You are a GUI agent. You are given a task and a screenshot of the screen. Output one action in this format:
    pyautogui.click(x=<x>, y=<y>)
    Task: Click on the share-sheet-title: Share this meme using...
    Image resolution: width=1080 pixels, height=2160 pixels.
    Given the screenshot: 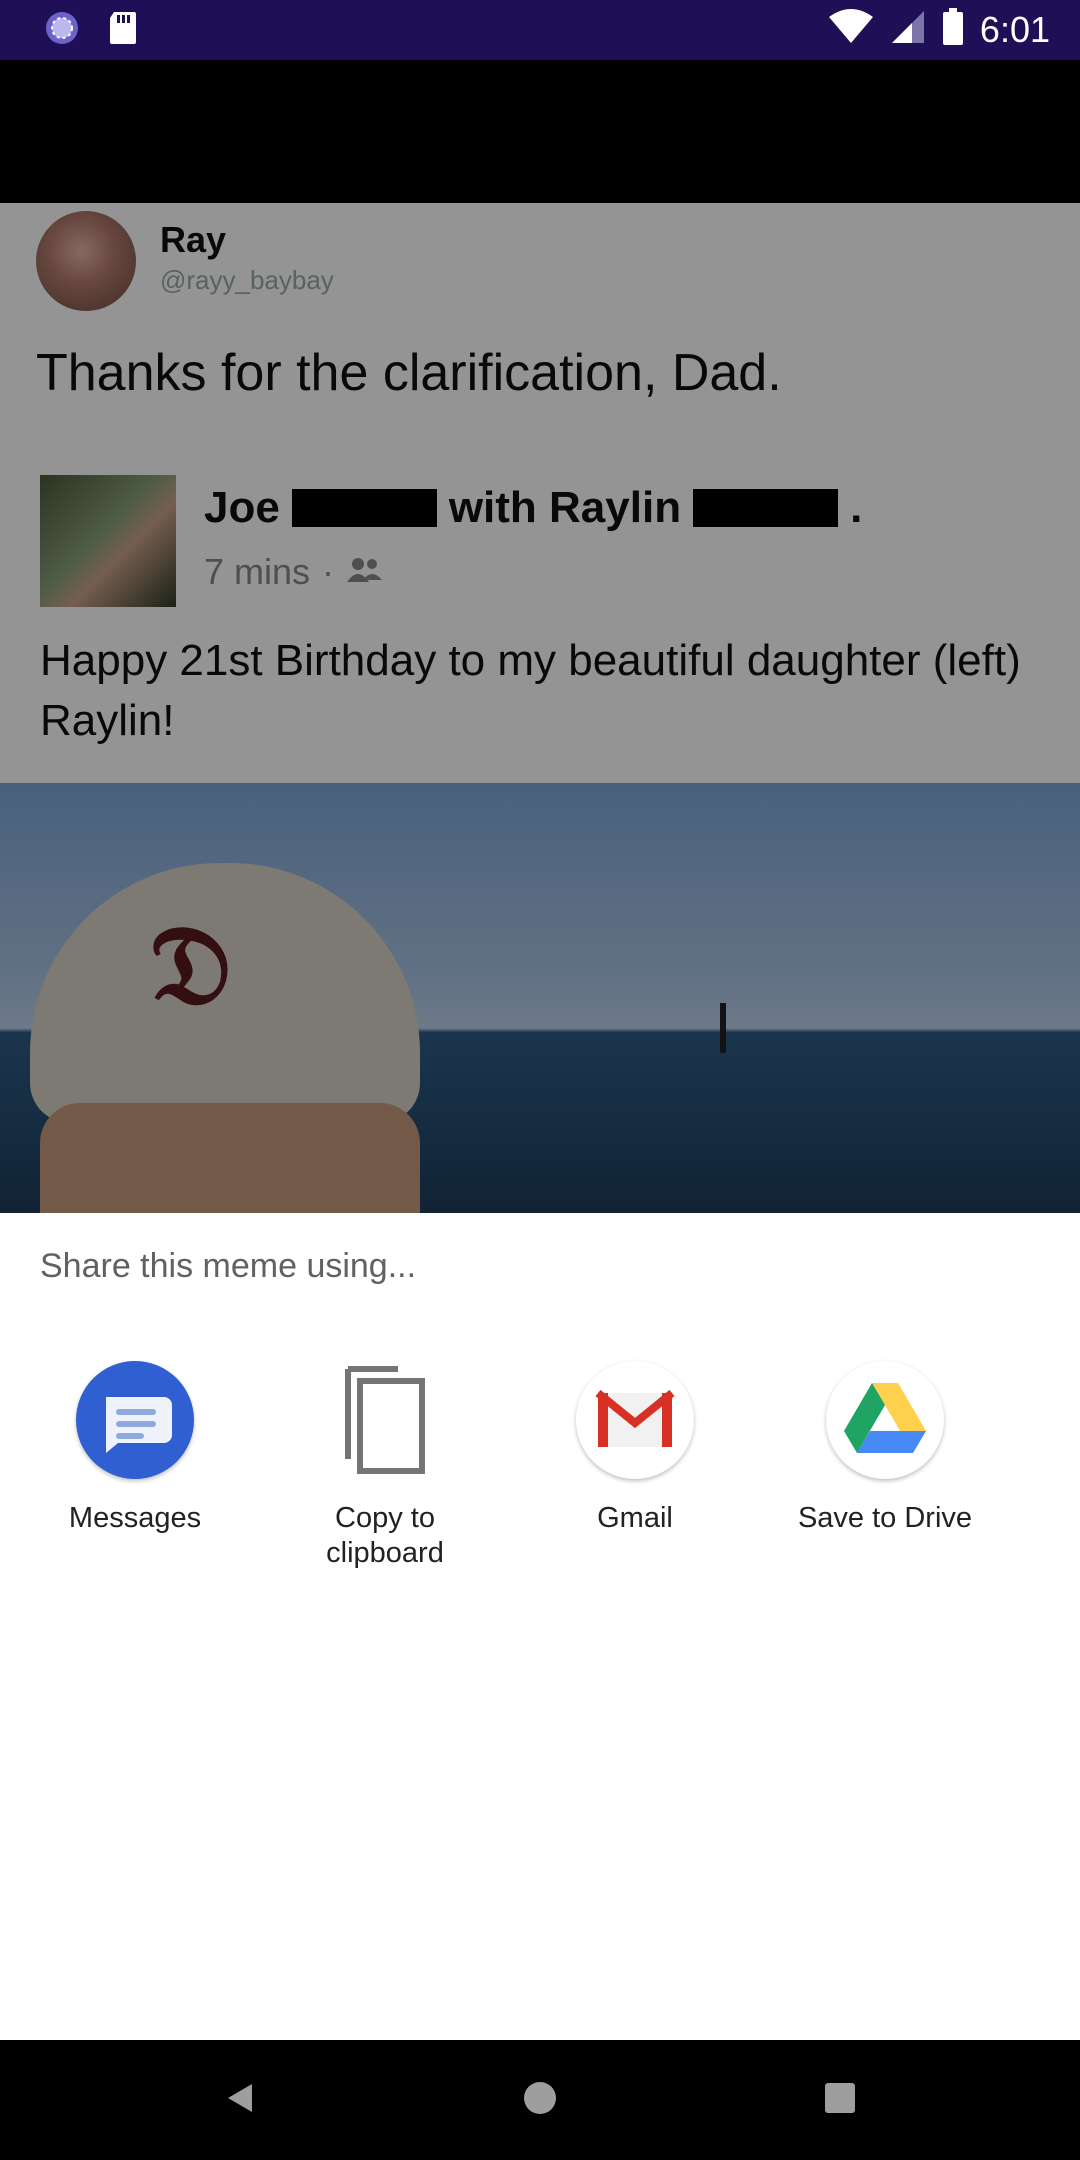 What is the action you would take?
    pyautogui.click(x=228, y=1266)
    